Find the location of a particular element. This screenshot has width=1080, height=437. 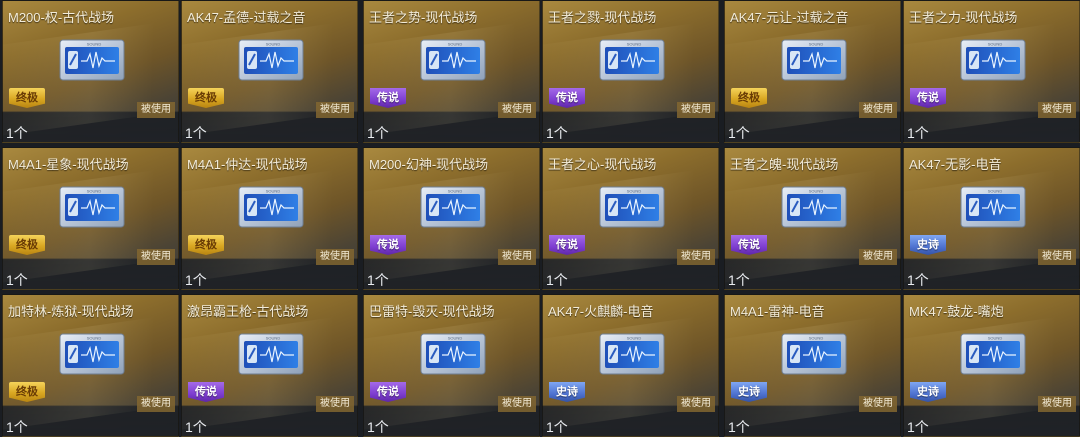

item-card: 巴雷特-毁灭-现代战场 SOUND 传说被使用 1个 is located at coordinates (451, 365).